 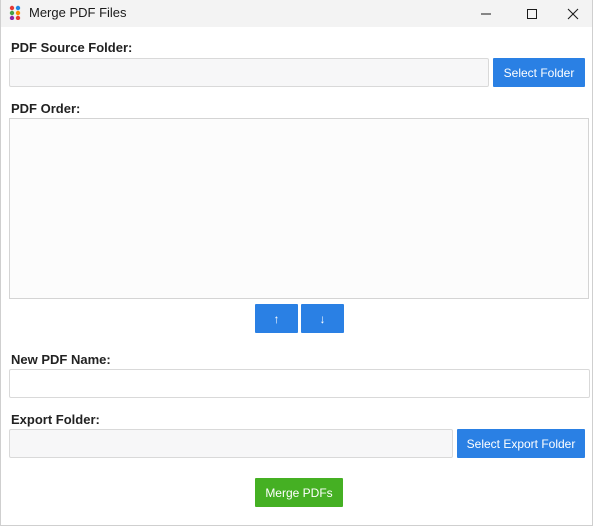 What do you see at coordinates (299, 383) in the screenshot?
I see `new-pdf-name-input` at bounding box center [299, 383].